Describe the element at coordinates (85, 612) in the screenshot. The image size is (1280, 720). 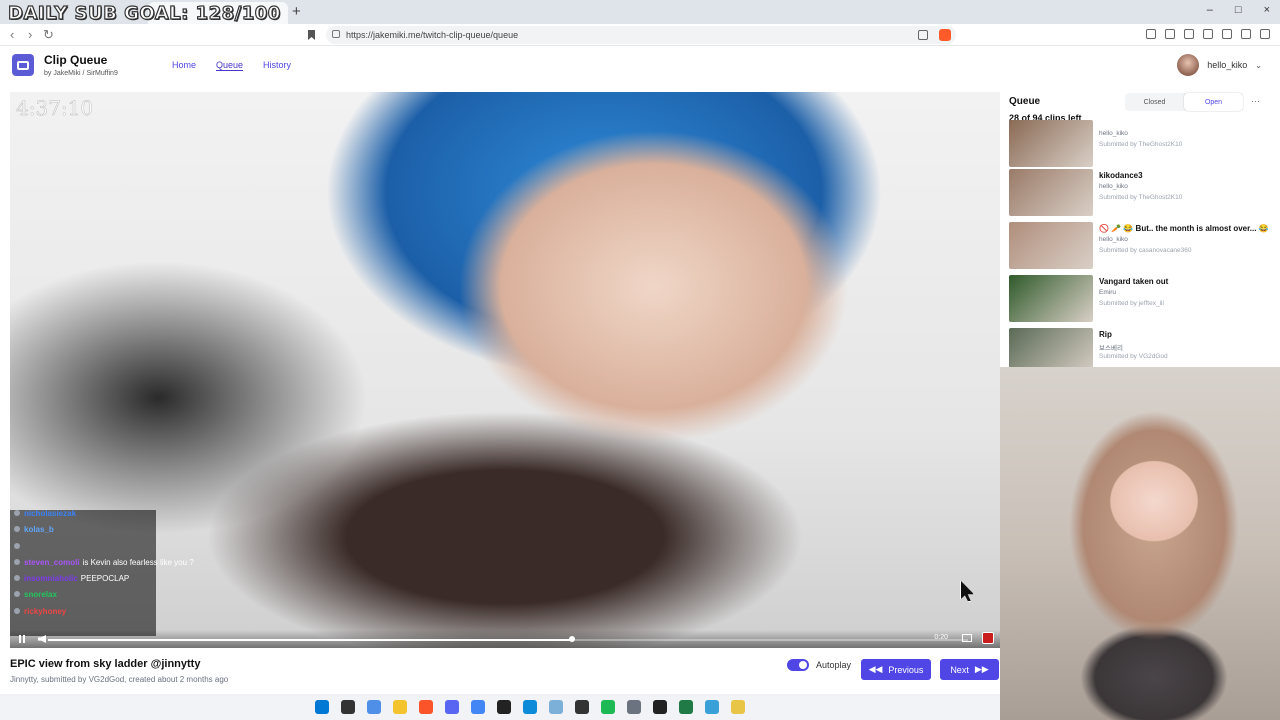
I see `chat-message: rickyhoney` at that location.